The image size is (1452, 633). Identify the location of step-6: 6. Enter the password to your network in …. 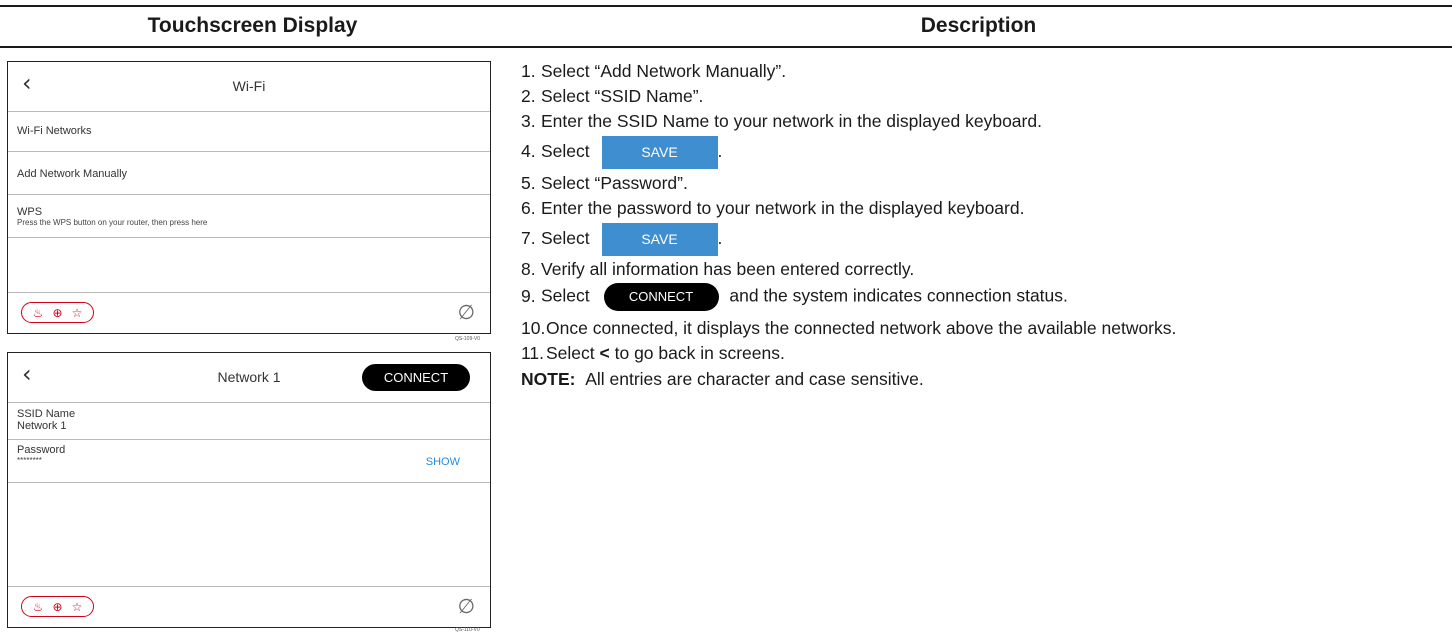
(773, 208).